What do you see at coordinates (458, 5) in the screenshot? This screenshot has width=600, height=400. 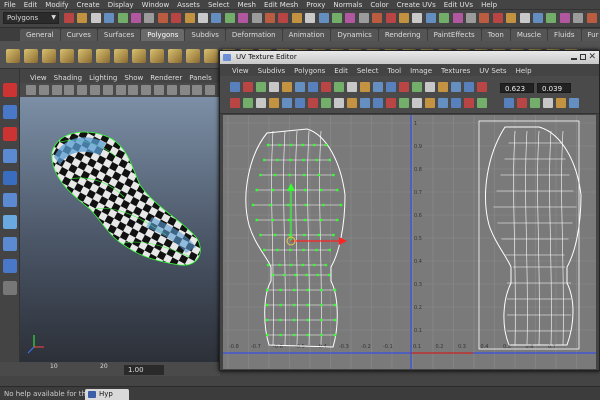 I see `menu-item: Edit UVs` at bounding box center [458, 5].